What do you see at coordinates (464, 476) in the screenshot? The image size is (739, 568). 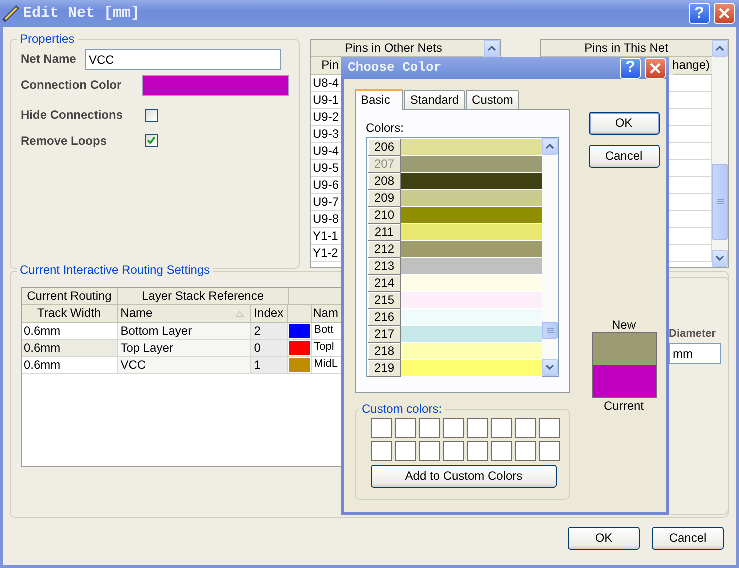 I see `add-custom-colors-button: Add to Custom Colors` at bounding box center [464, 476].